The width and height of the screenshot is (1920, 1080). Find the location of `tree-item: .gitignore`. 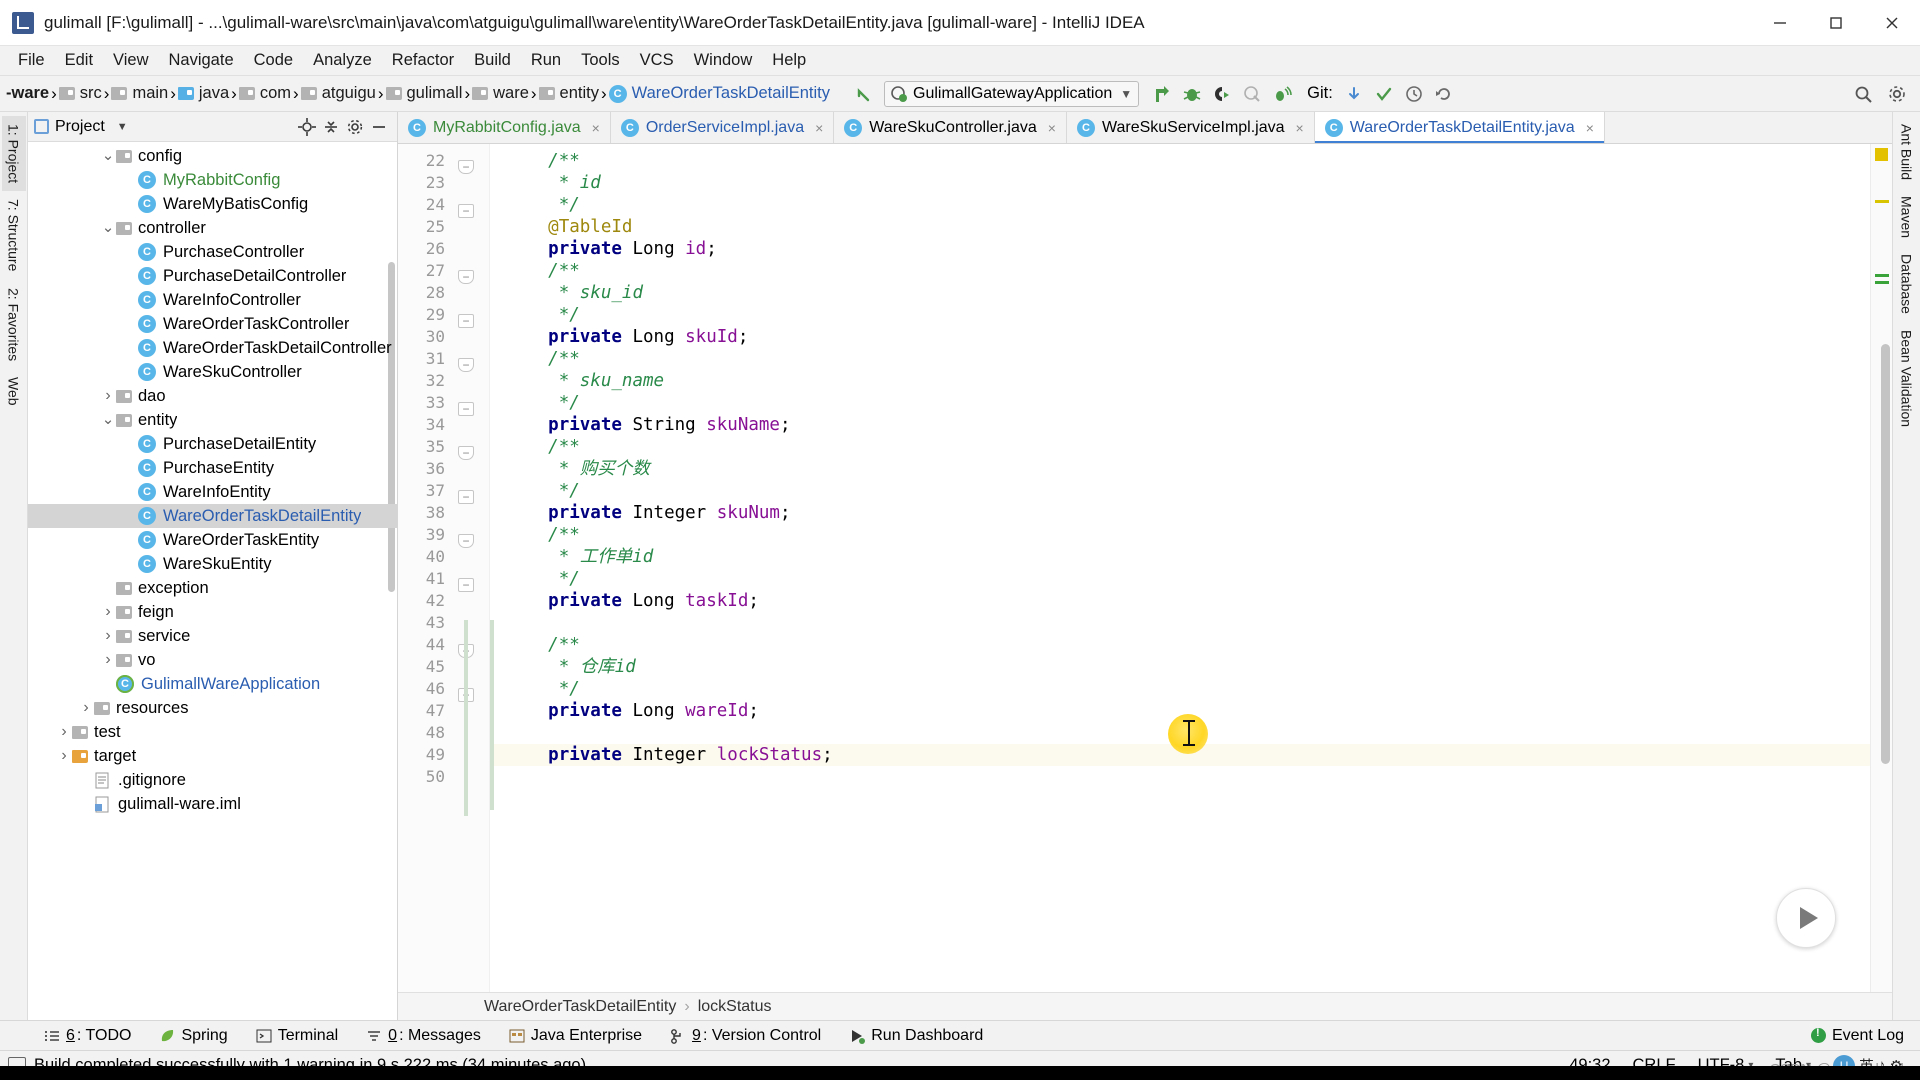

tree-item: .gitignore is located at coordinates (212, 780).